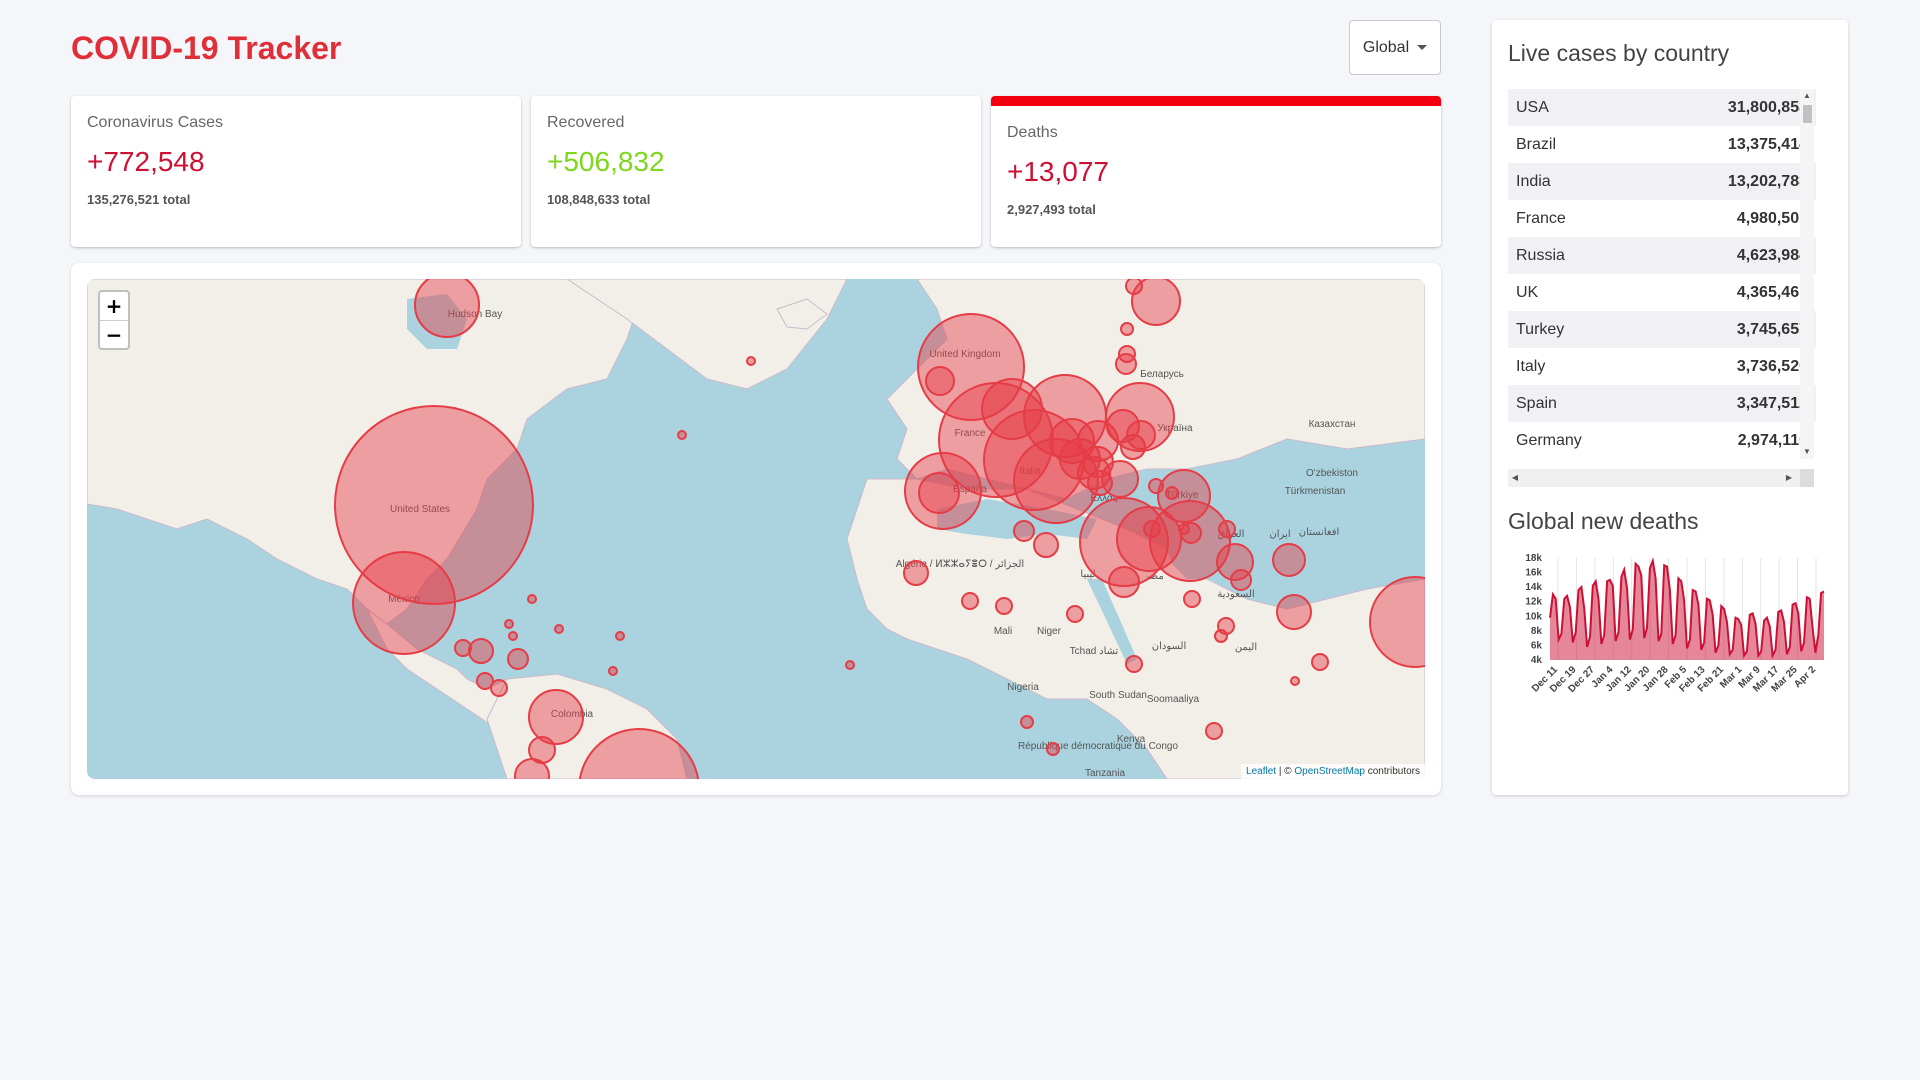 This screenshot has width=1920, height=1080. What do you see at coordinates (1540, 255) in the screenshot?
I see `country-name: Russia` at bounding box center [1540, 255].